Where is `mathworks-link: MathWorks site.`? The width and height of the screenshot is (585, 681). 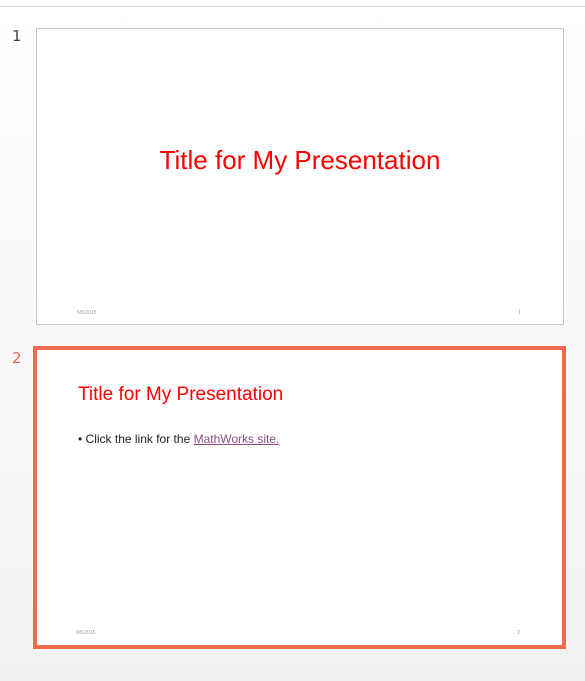
mathworks-link: MathWorks site. is located at coordinates (237, 439).